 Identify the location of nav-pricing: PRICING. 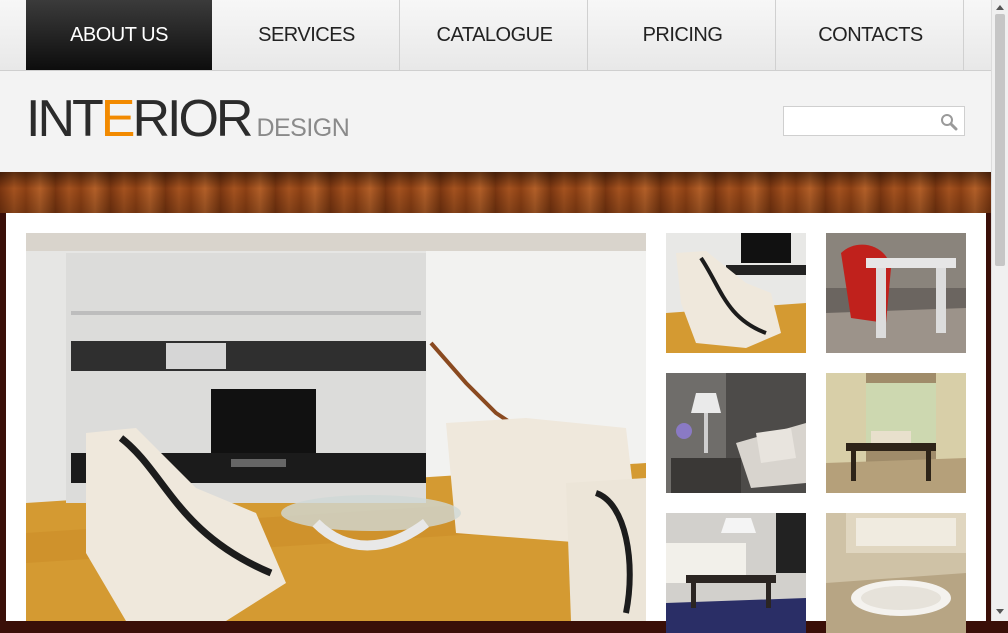
(683, 35).